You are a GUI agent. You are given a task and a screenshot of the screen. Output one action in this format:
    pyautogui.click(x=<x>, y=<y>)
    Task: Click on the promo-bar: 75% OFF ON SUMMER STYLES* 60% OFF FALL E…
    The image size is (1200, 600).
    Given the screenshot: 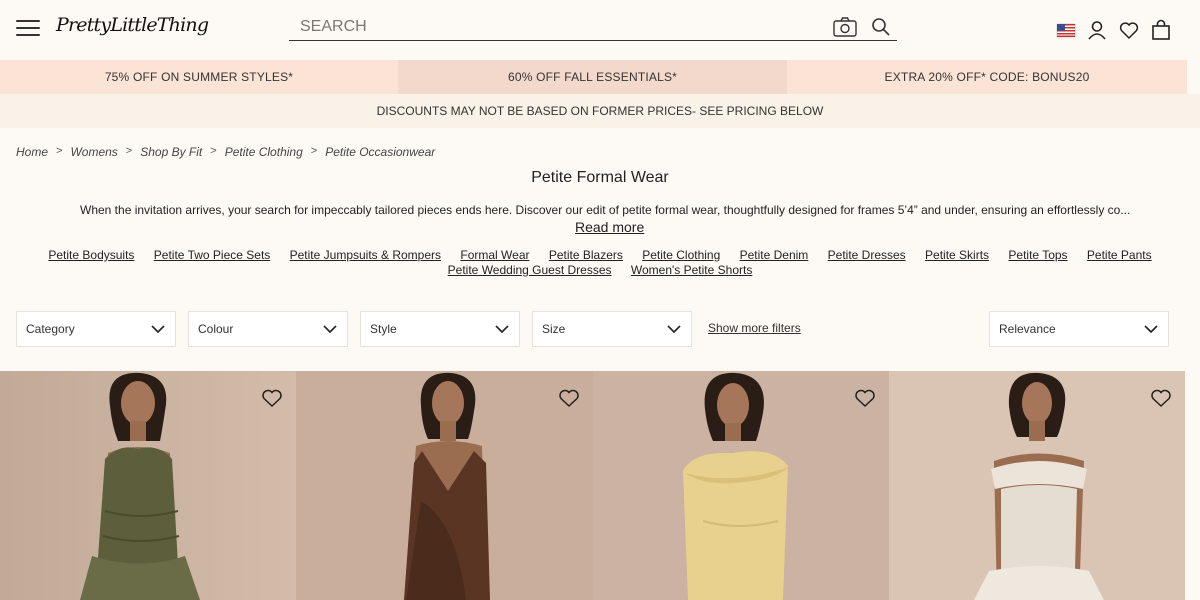 What is the action you would take?
    pyautogui.click(x=600, y=77)
    